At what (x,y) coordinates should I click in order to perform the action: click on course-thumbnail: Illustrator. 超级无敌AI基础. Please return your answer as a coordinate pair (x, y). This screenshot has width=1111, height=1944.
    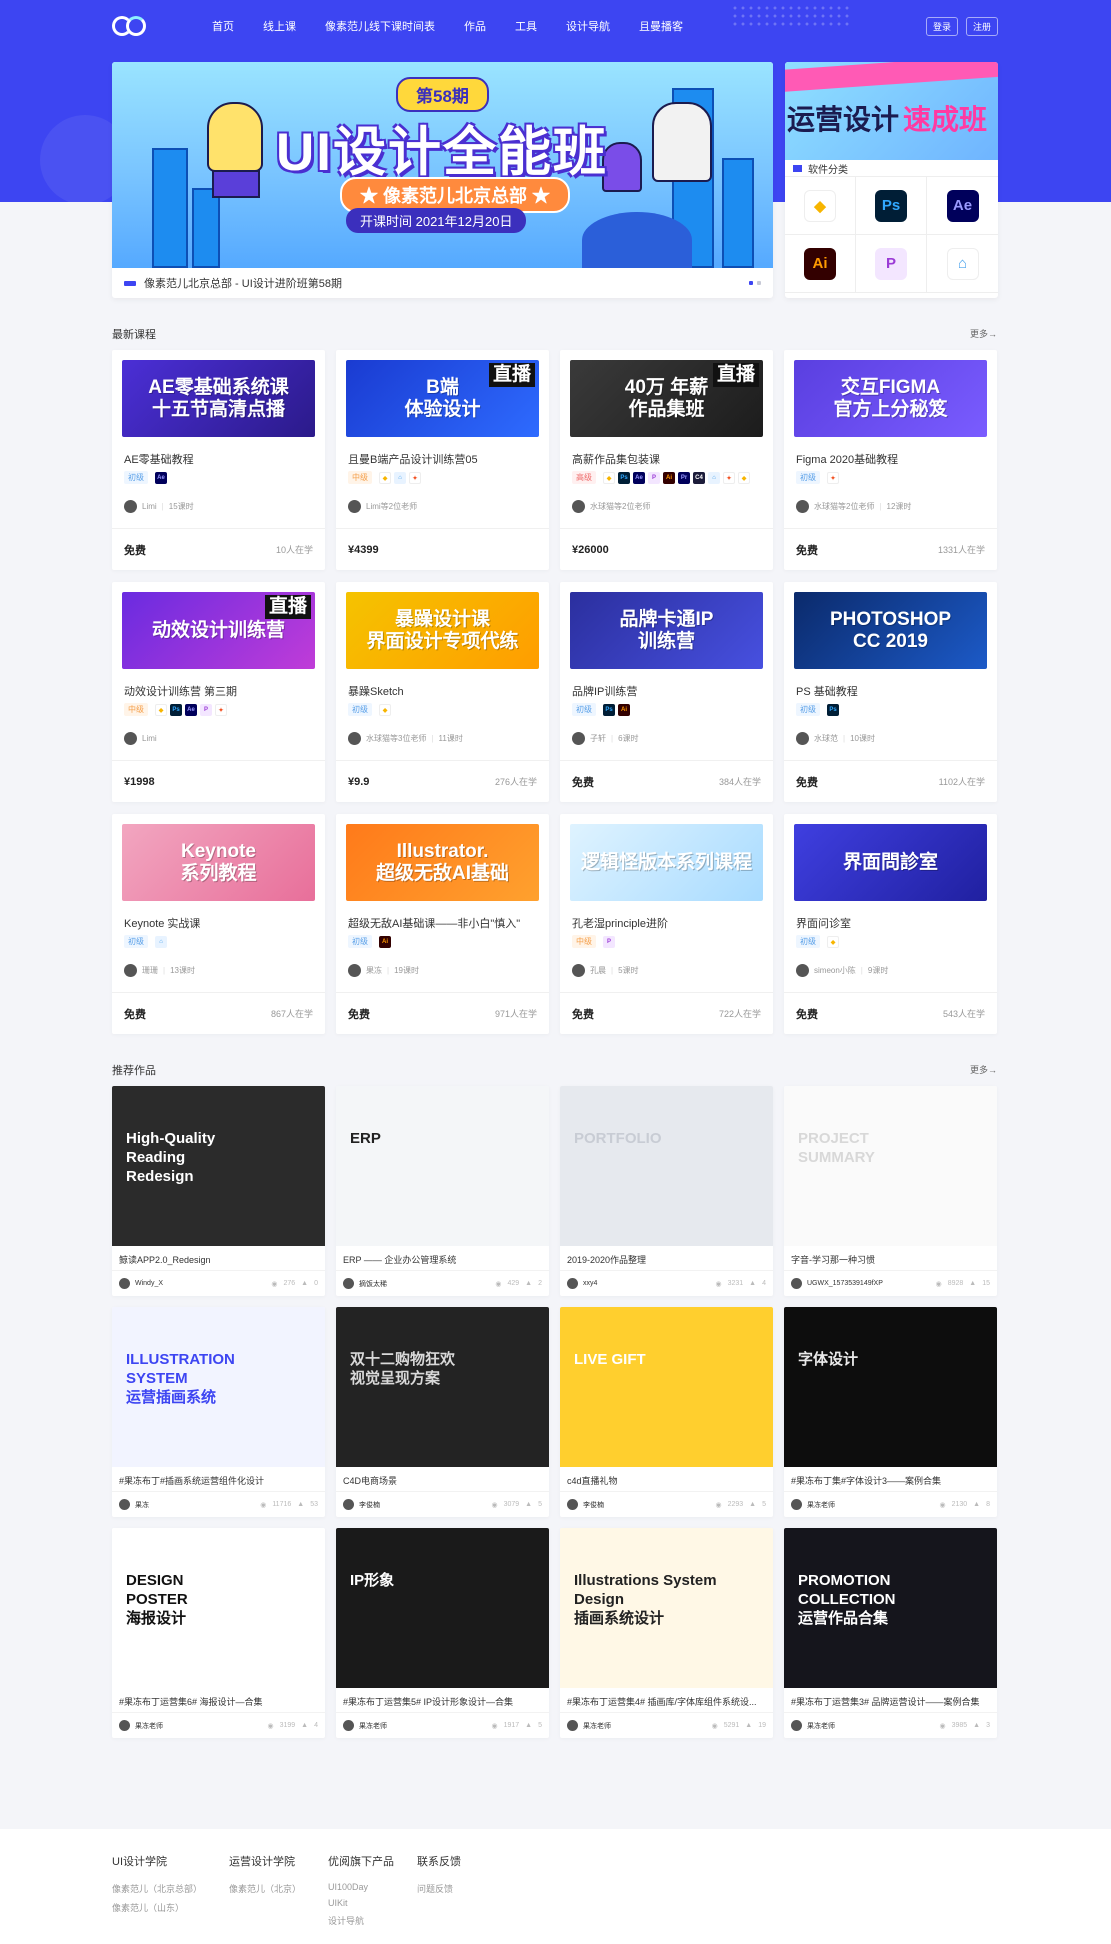
    Looking at the image, I should click on (442, 862).